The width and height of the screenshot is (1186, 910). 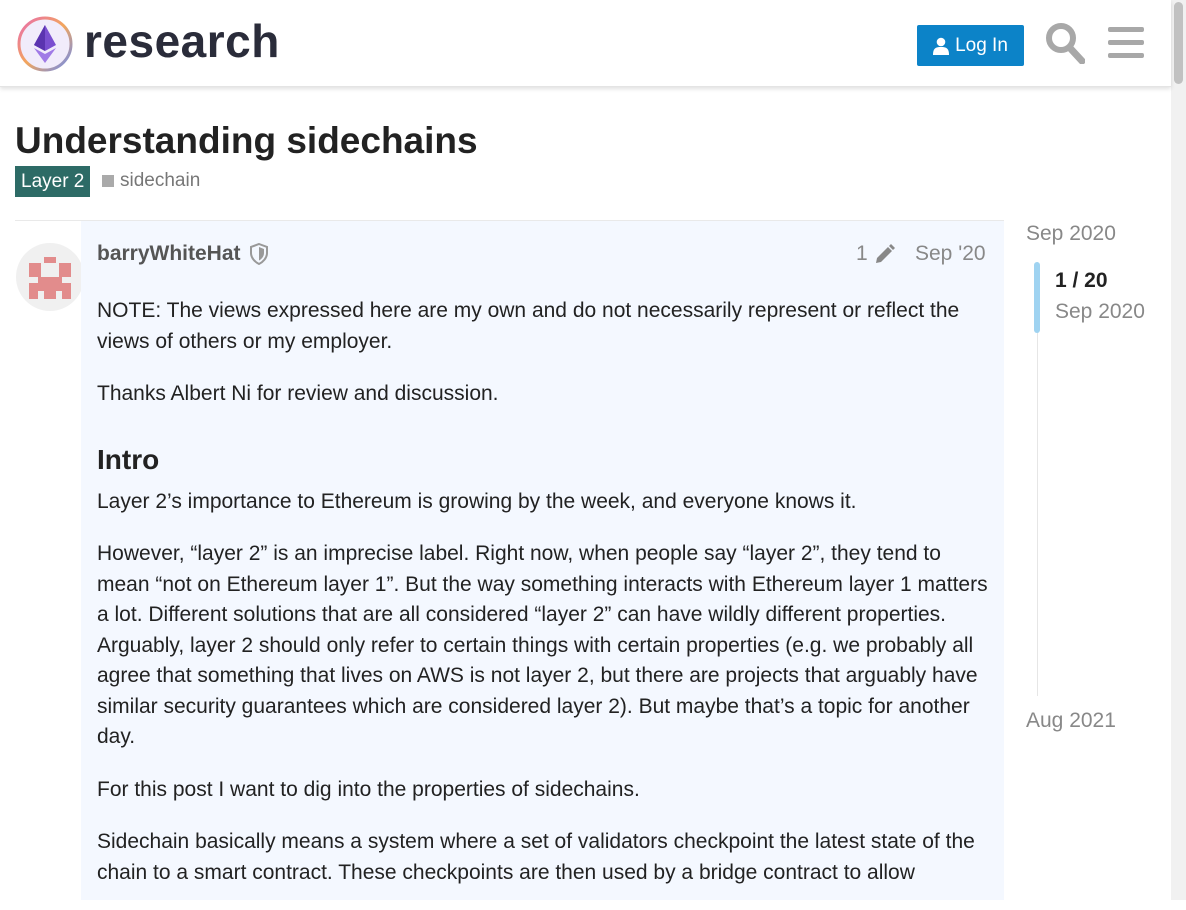 I want to click on category-label: Layer 2, so click(x=53, y=181).